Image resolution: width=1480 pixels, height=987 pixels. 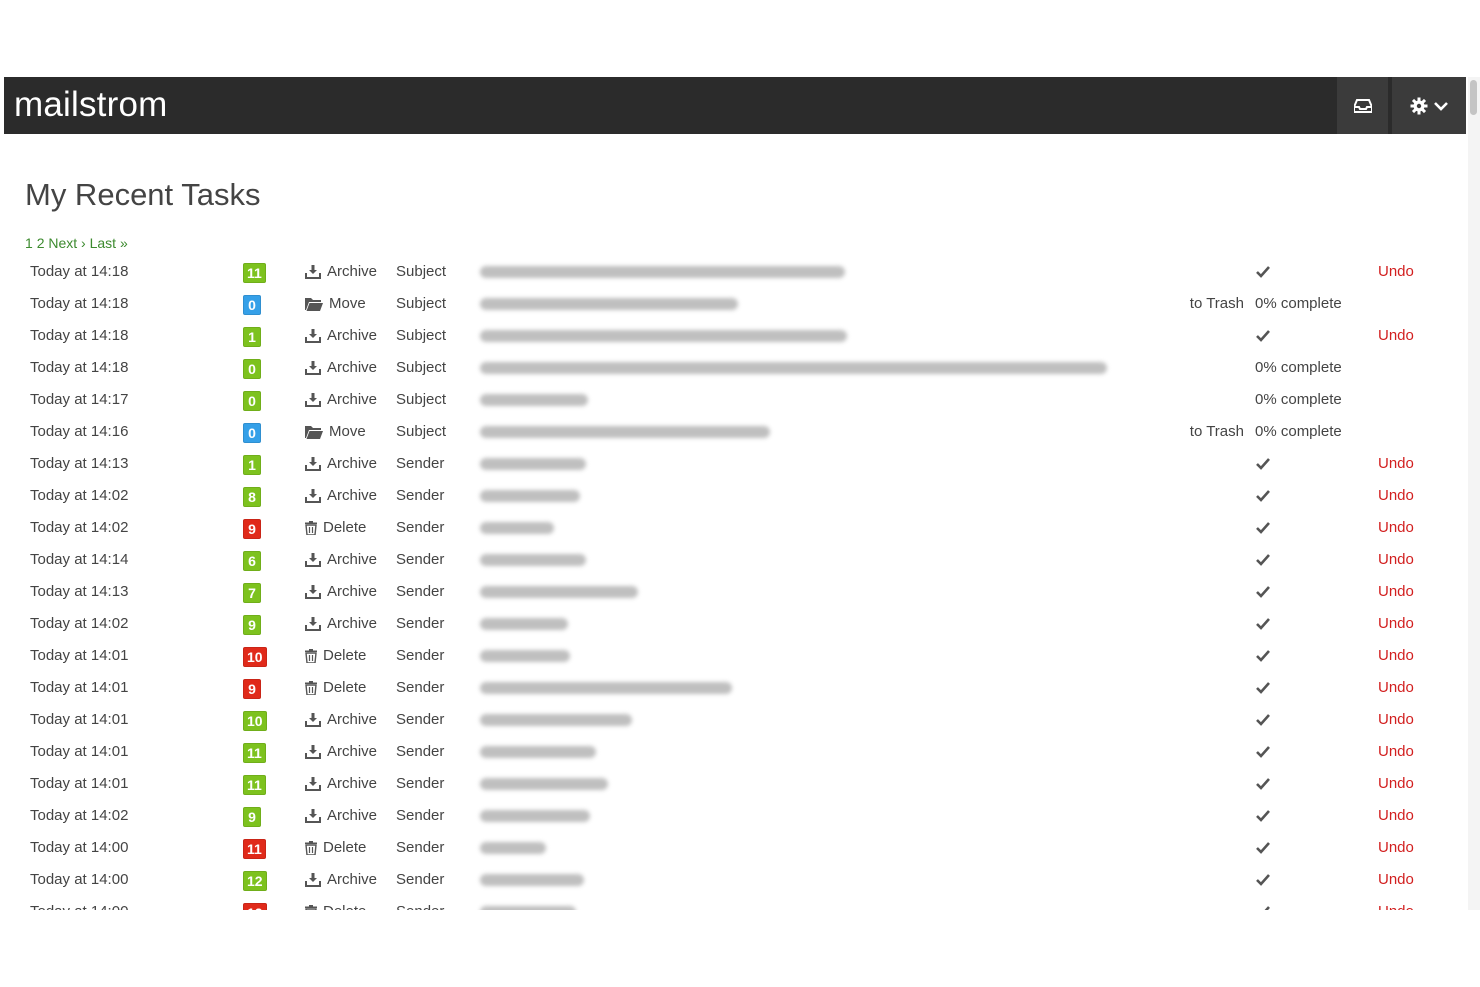 What do you see at coordinates (735, 624) in the screenshot?
I see `task-row: Today at 14:02 9 Archive Sender Undo` at bounding box center [735, 624].